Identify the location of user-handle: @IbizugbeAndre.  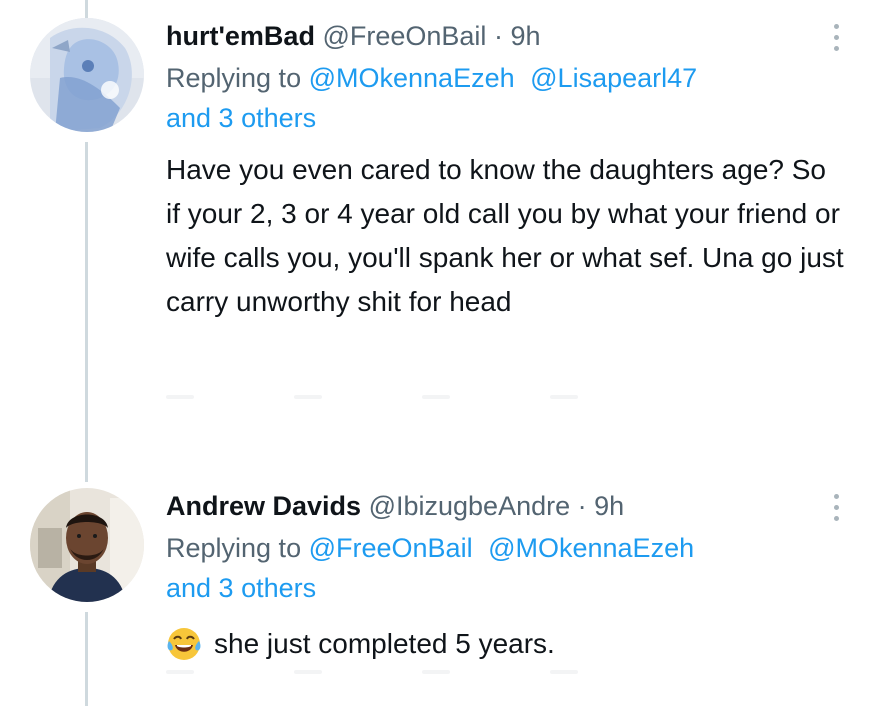
(470, 506).